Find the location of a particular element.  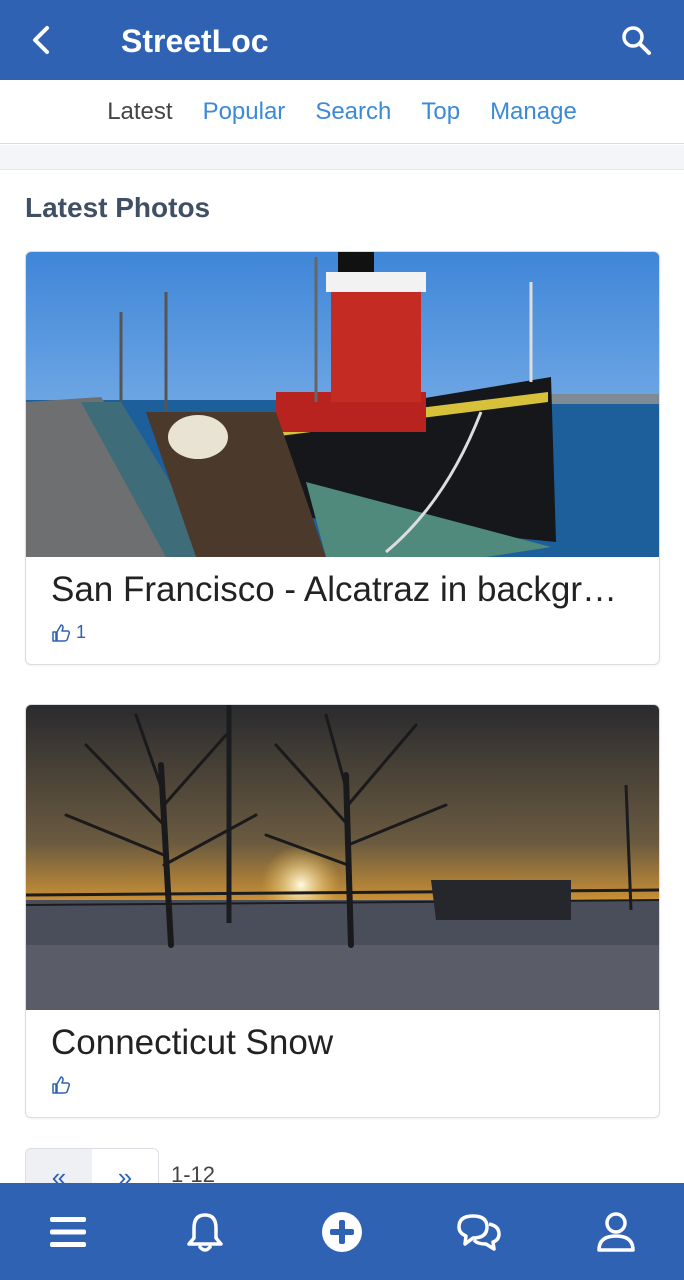

tab-top: Top is located at coordinates (440, 112).